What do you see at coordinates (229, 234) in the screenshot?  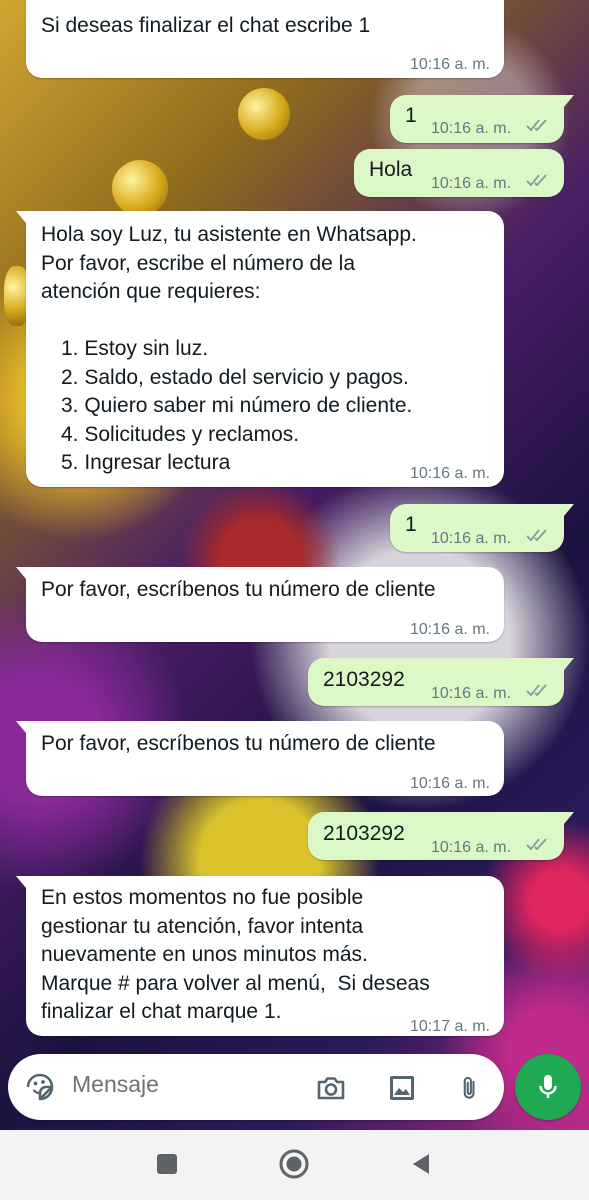 I see `message-line: Hola soy Luz, tu asistente en Whatsapp.` at bounding box center [229, 234].